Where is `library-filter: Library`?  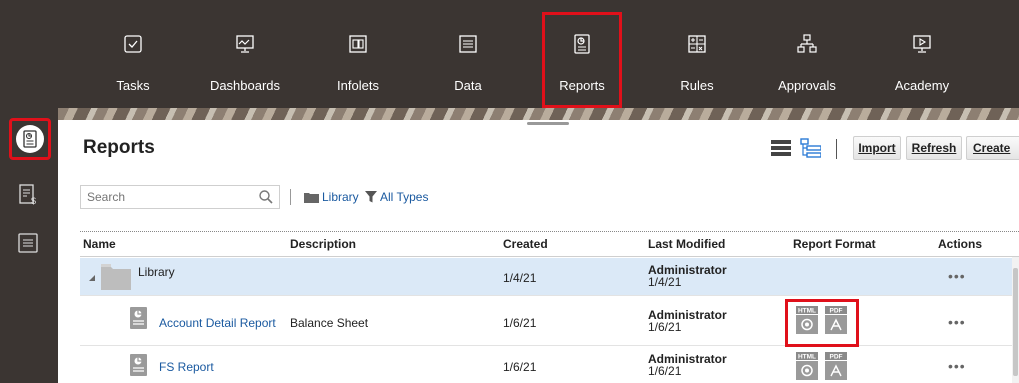 library-filter: Library is located at coordinates (340, 197).